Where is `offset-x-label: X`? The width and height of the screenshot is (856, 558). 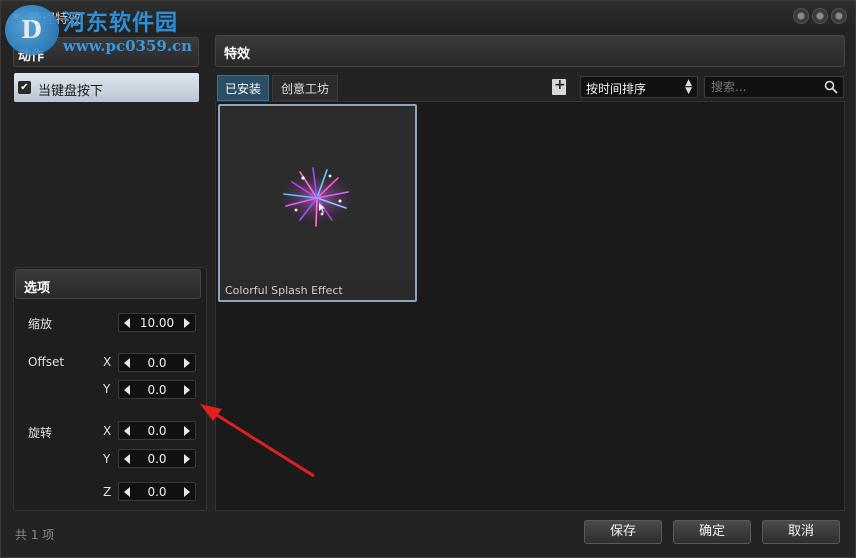
offset-x-label: X is located at coordinates (107, 362).